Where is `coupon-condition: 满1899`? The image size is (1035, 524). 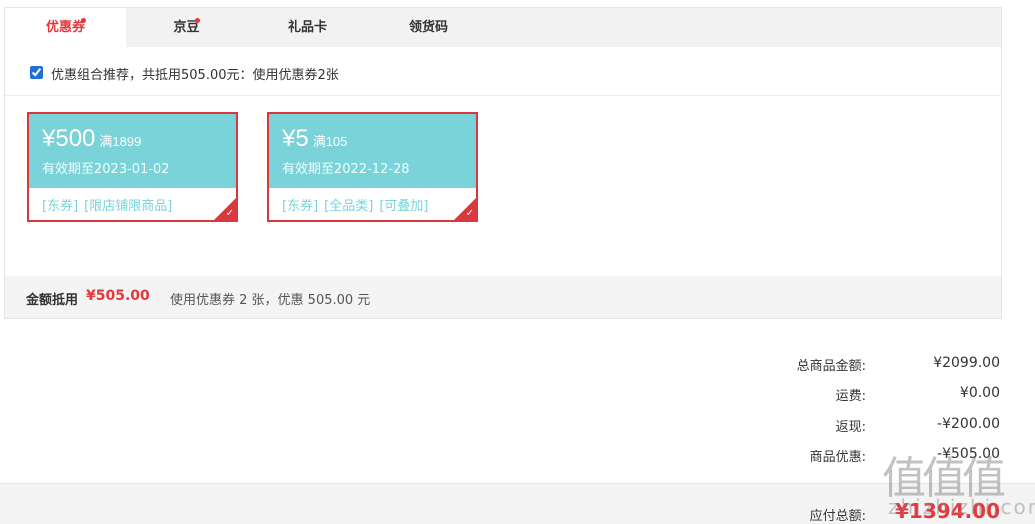
coupon-condition: 满1899 is located at coordinates (120, 141).